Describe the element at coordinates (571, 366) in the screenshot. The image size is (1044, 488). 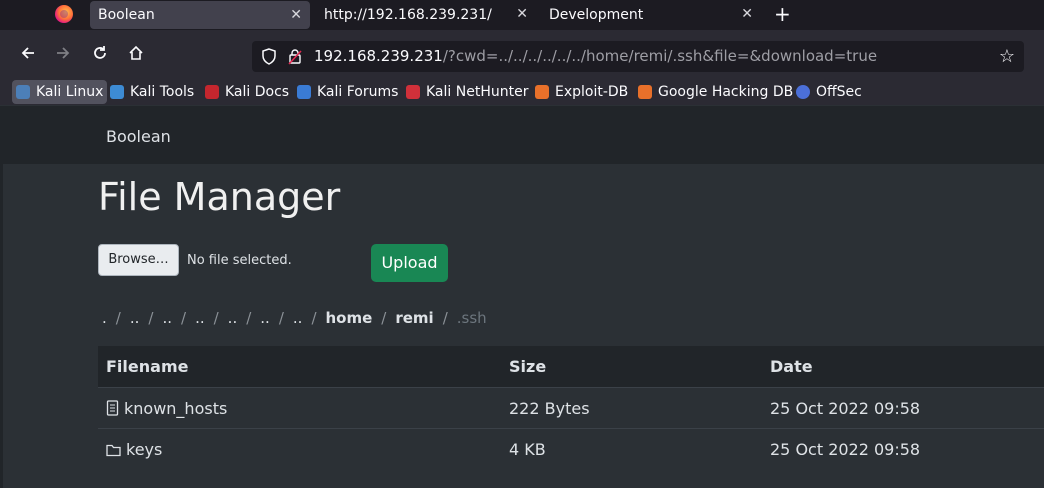
I see `table-header-row: Filename Size Date` at that location.